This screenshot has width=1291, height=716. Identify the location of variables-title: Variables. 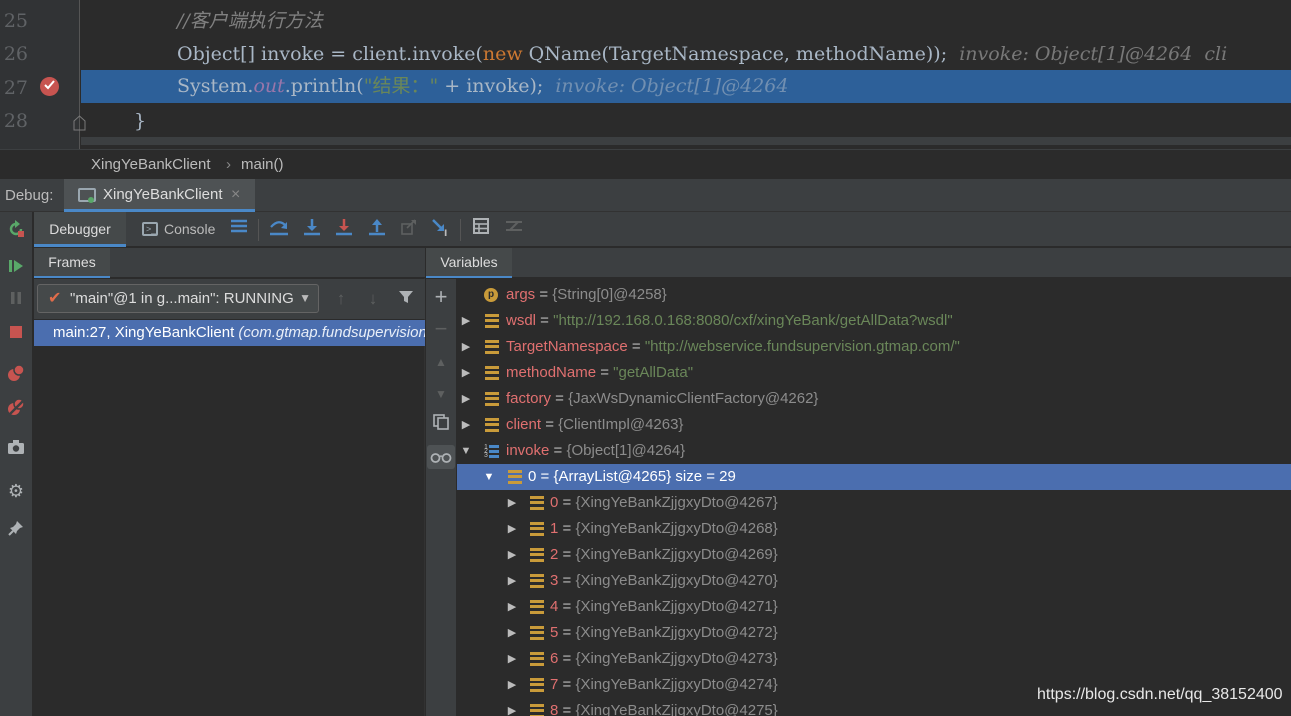
(469, 263).